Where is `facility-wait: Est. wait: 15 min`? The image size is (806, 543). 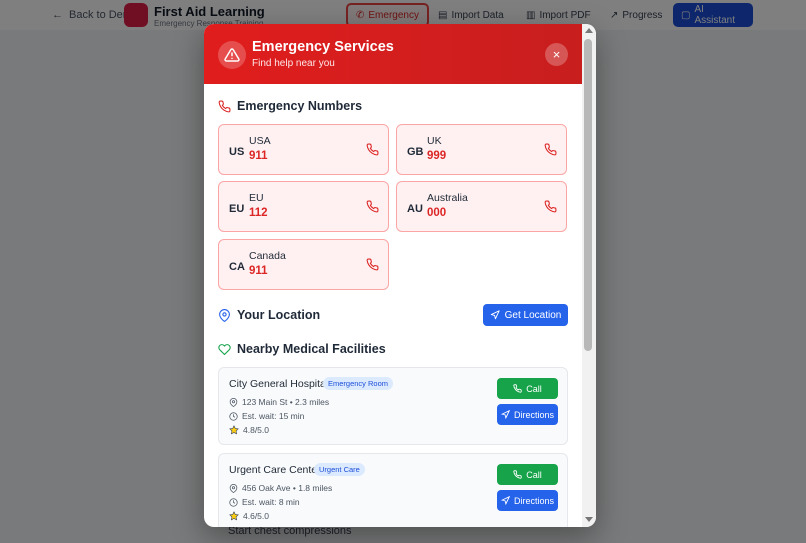
facility-wait: Est. wait: 15 min is located at coordinates (266, 416).